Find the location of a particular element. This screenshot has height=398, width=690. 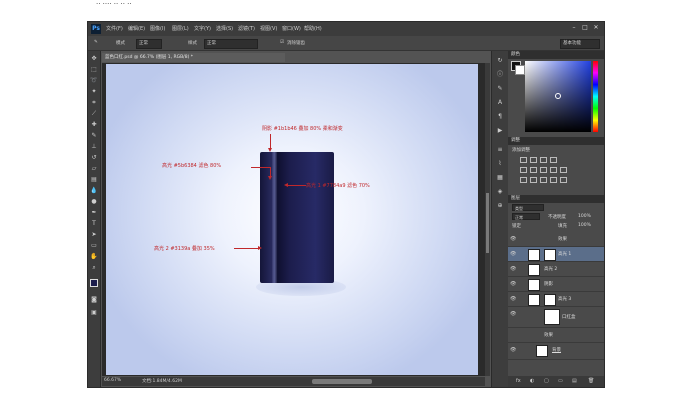

menu-image: 图像(I) is located at coordinates (157, 28).